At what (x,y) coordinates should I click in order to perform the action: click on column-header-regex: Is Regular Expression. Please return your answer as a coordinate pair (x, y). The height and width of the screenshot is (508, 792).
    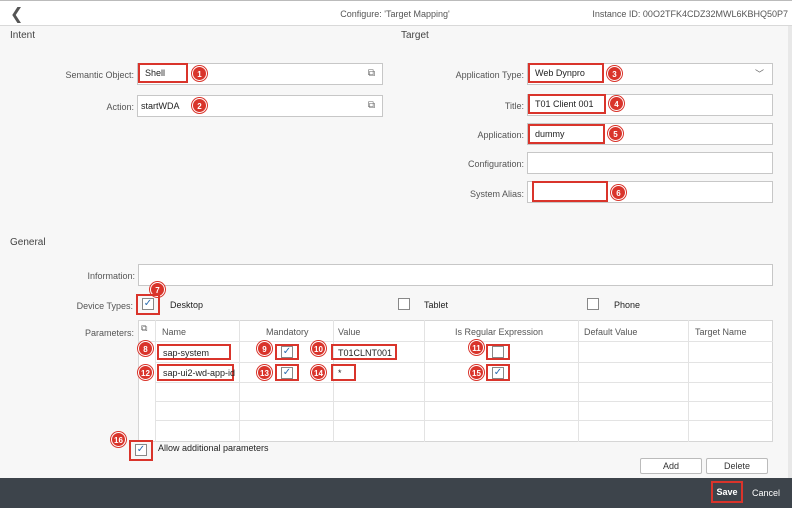
    Looking at the image, I should click on (499, 332).